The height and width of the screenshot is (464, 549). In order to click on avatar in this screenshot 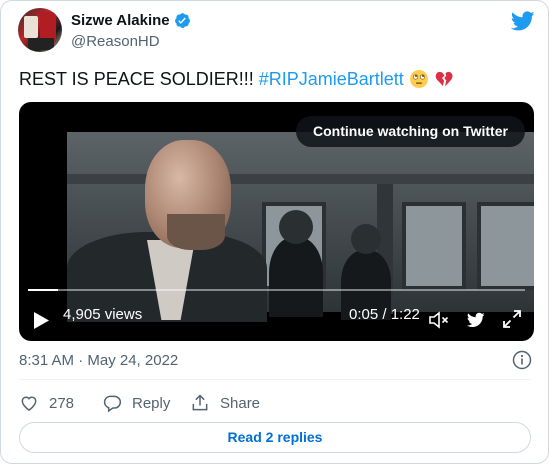, I will do `click(40, 30)`.